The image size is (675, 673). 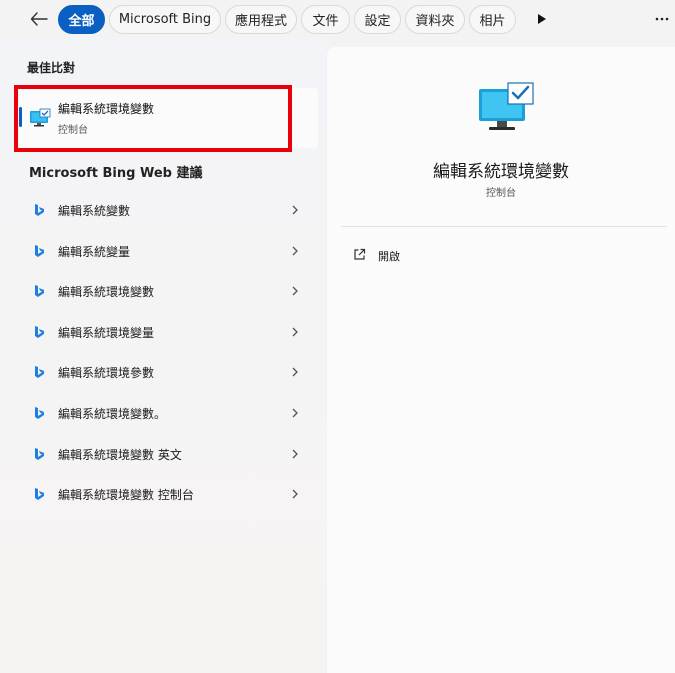 I want to click on list-item: 編輯系統變數, so click(x=163, y=210).